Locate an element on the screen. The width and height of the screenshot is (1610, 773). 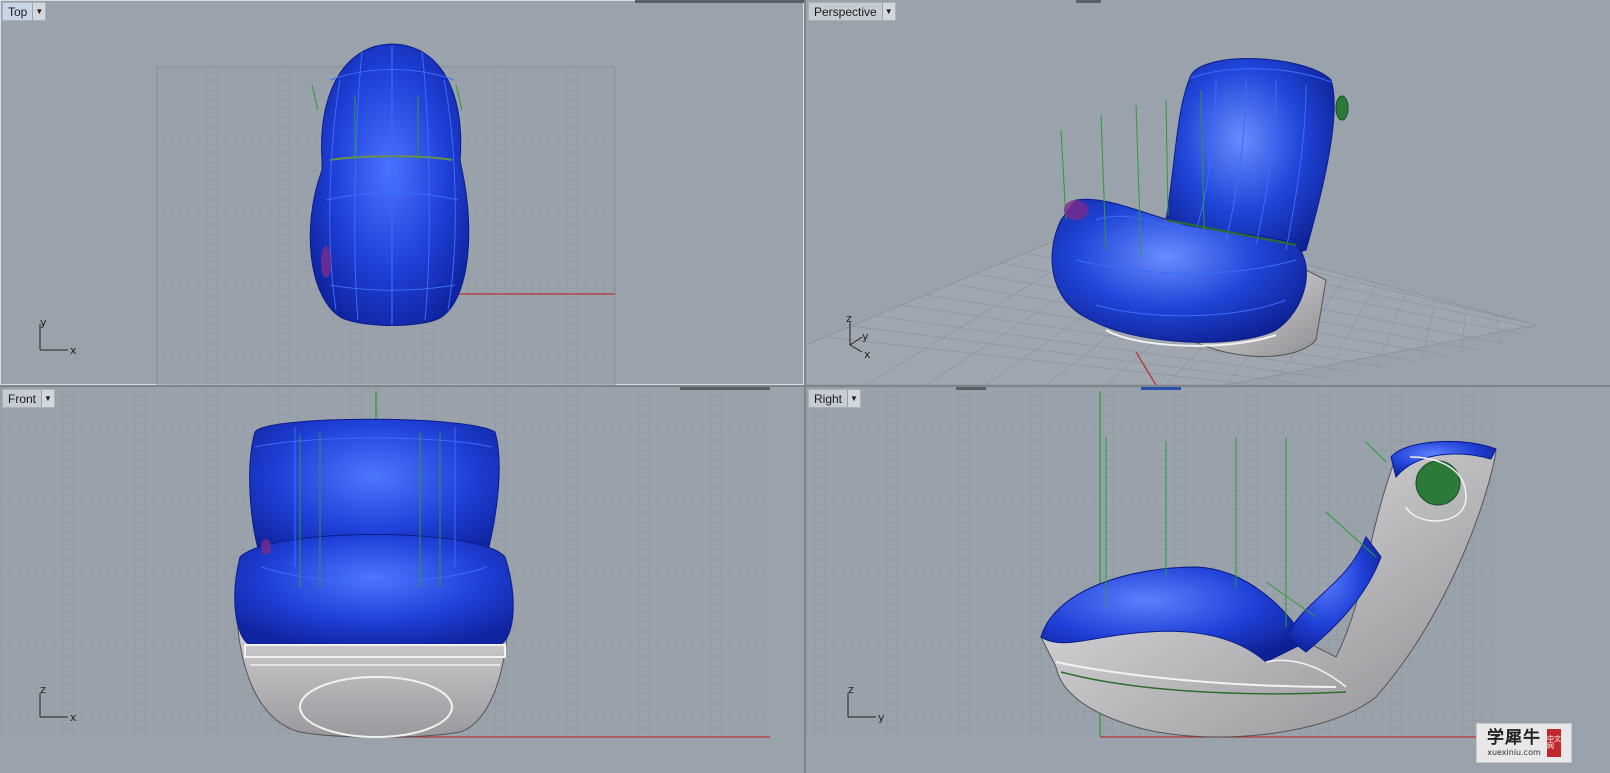
viewport-title-right: Right ▼ is located at coordinates (835, 398).